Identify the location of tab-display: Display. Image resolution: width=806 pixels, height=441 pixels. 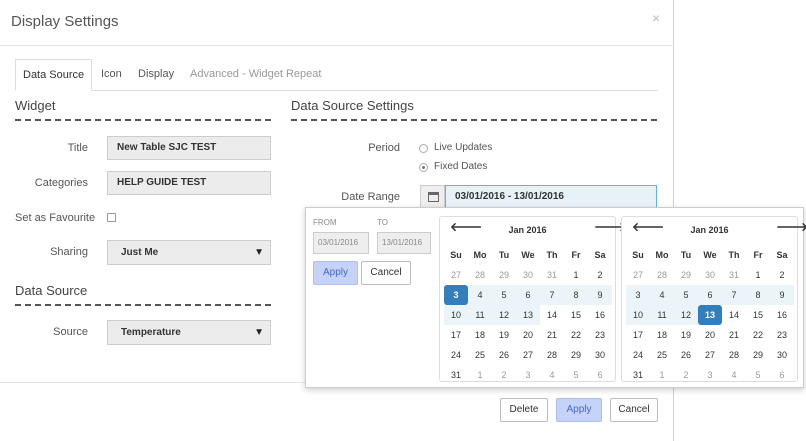
(156, 75).